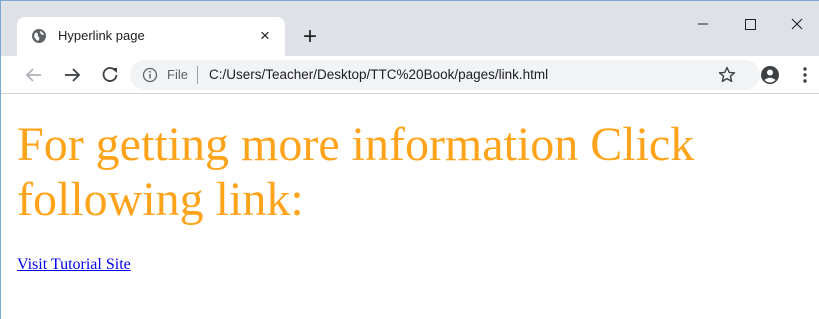  Describe the element at coordinates (703, 24) in the screenshot. I see `minimize-icon` at that location.